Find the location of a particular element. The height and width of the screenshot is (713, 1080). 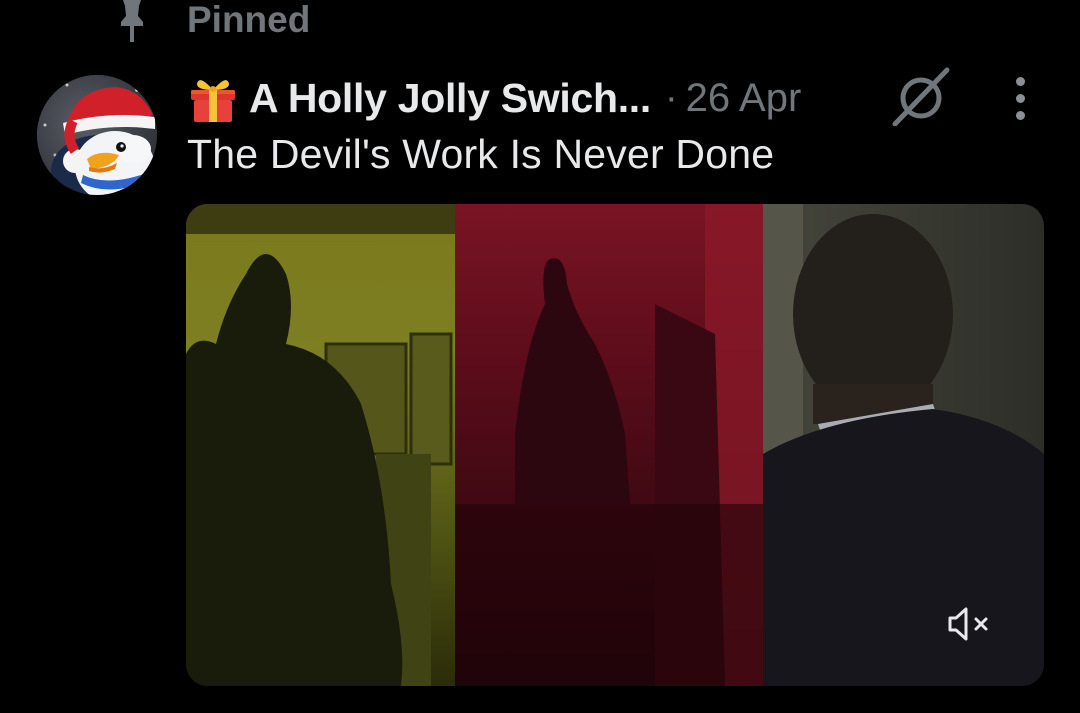

avatar is located at coordinates (97, 135).